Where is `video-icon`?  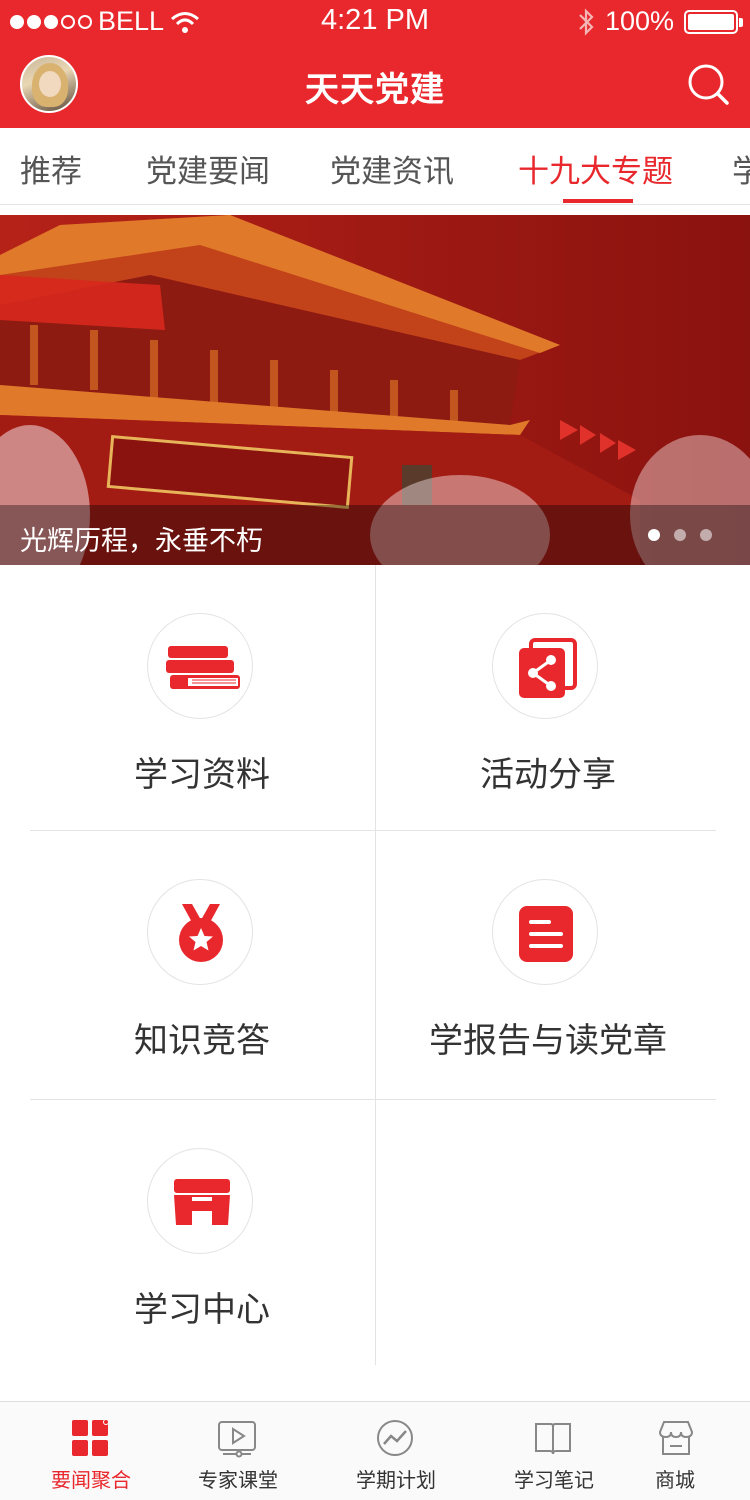
video-icon is located at coordinates (237, 1439).